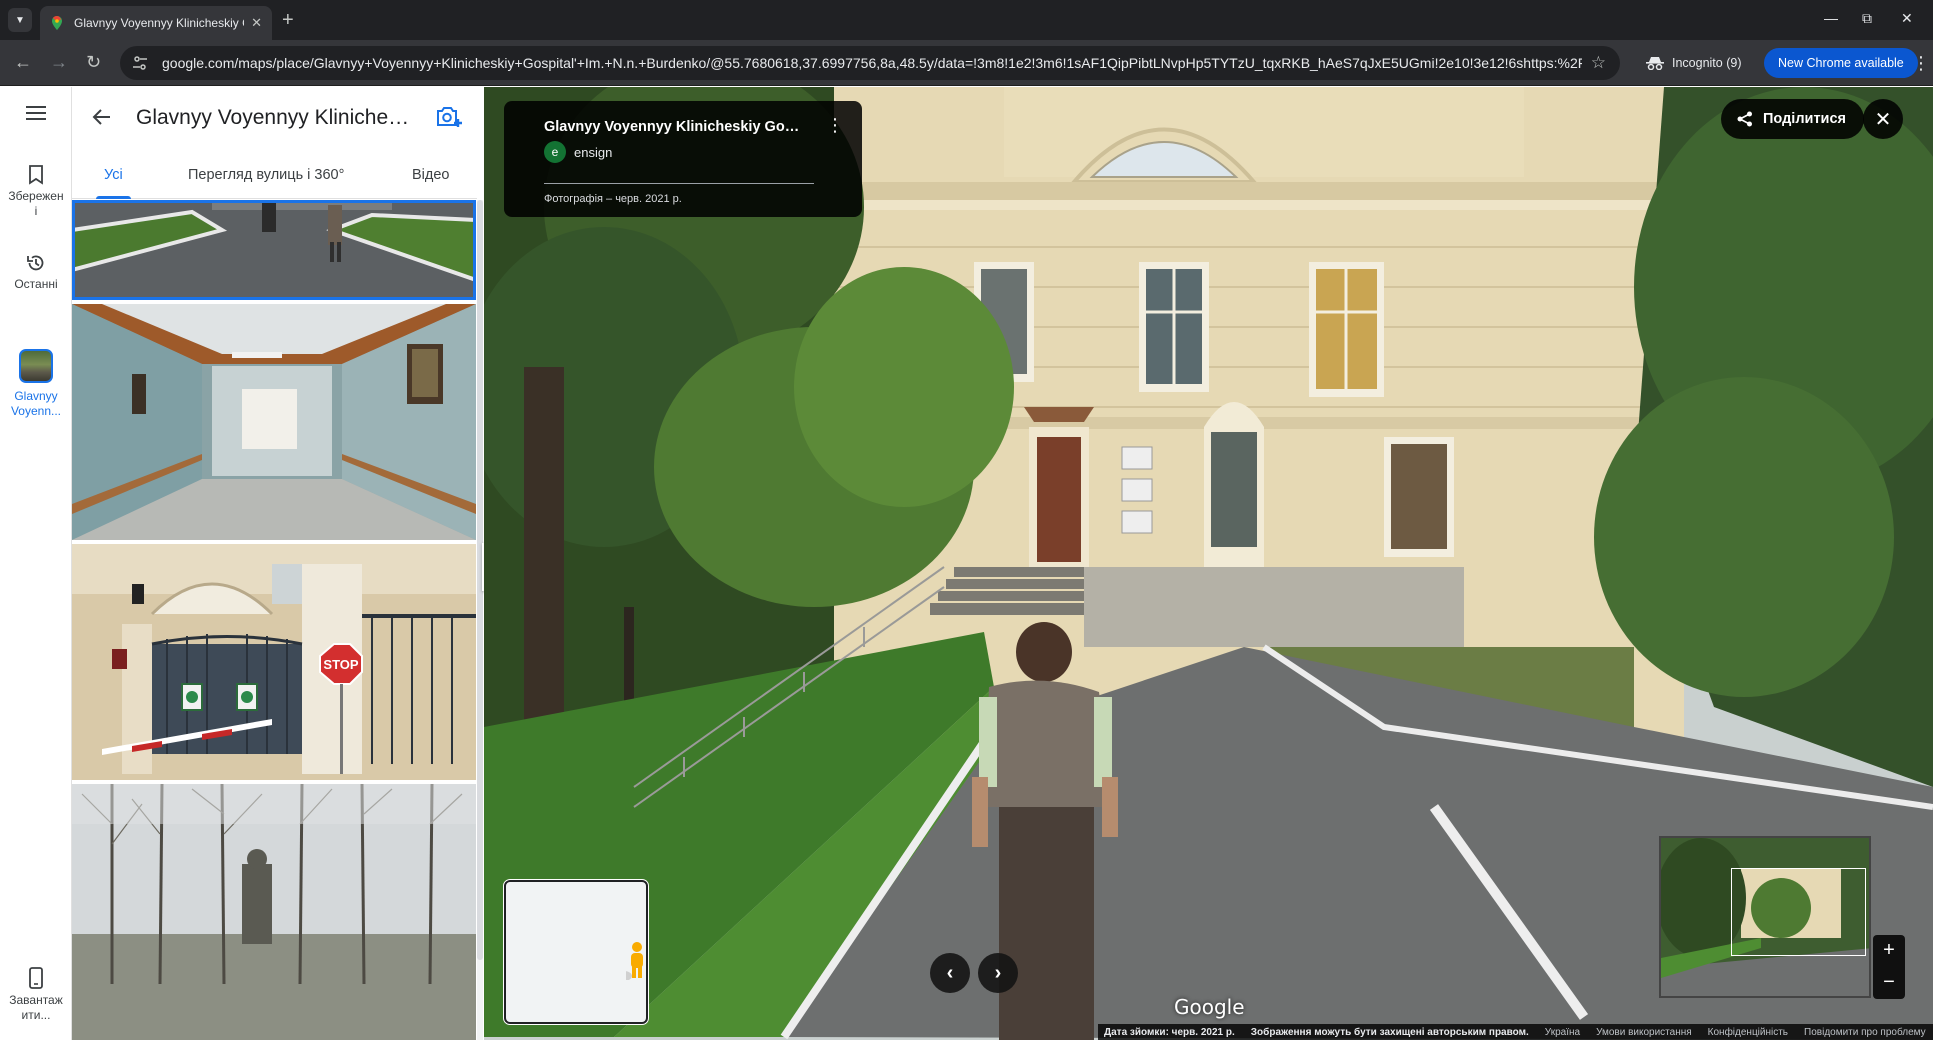 The image size is (1933, 1040). I want to click on previous-photo-button: ‹, so click(950, 973).